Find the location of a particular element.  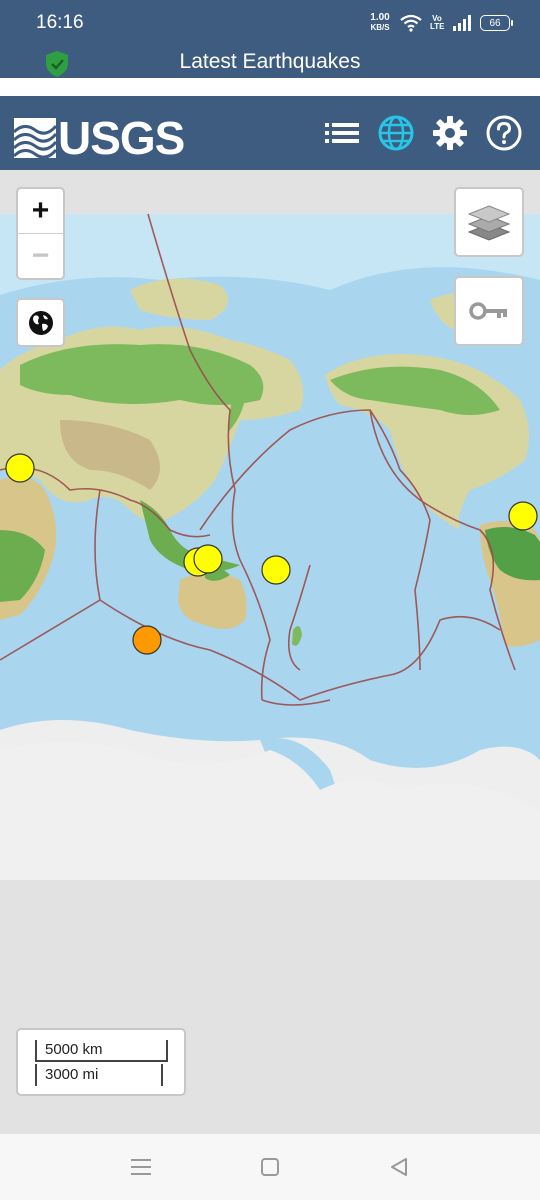

status-time: 16:16 is located at coordinates (60, 22).